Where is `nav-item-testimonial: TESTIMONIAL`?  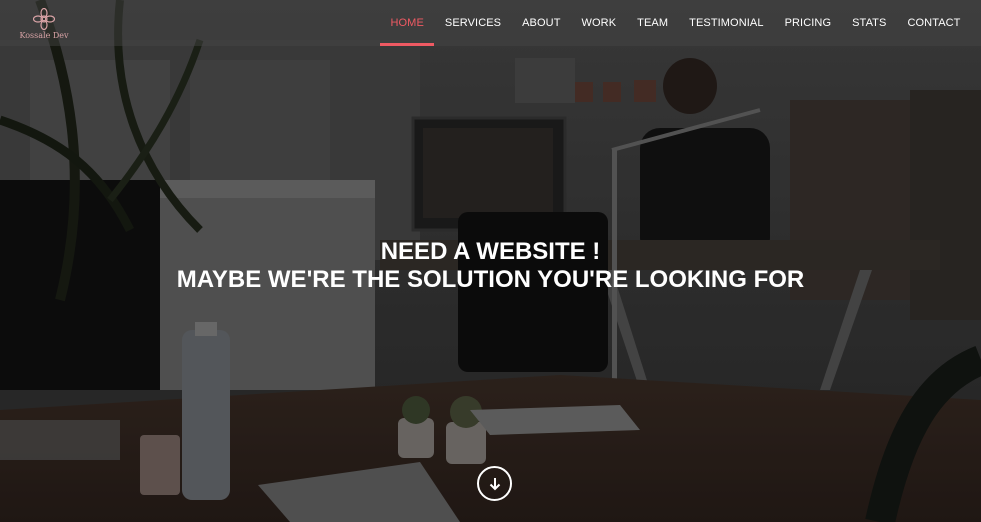
nav-item-testimonial: TESTIMONIAL is located at coordinates (726, 23).